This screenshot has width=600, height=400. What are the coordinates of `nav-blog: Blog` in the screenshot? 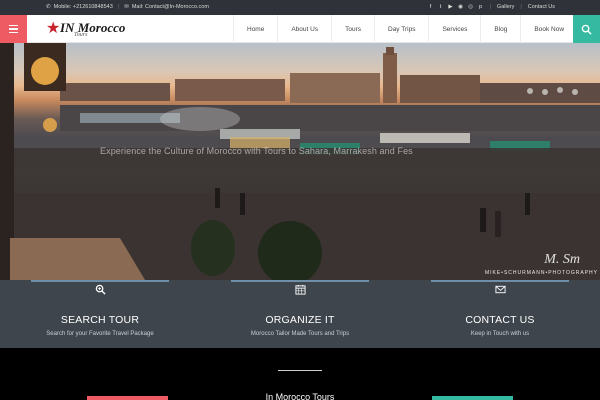 It's located at (500, 29).